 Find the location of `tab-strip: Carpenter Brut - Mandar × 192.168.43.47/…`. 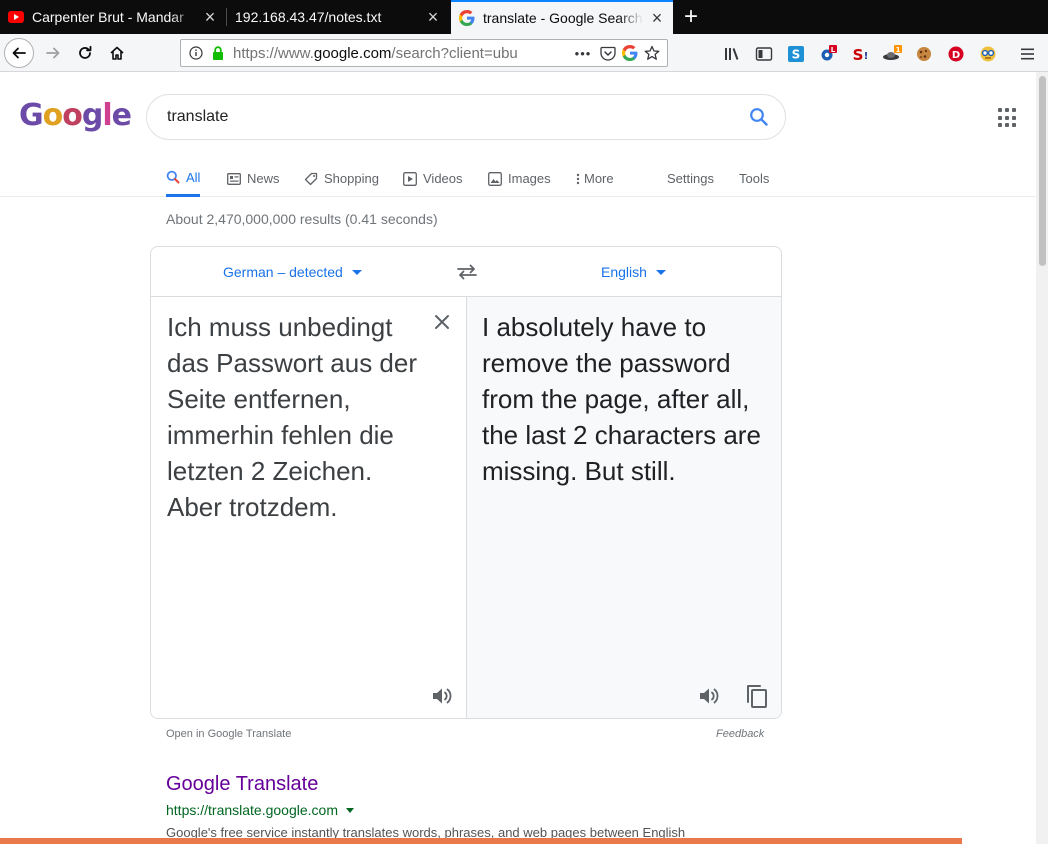

tab-strip: Carpenter Brut - Mandar × 192.168.43.47/… is located at coordinates (524, 17).